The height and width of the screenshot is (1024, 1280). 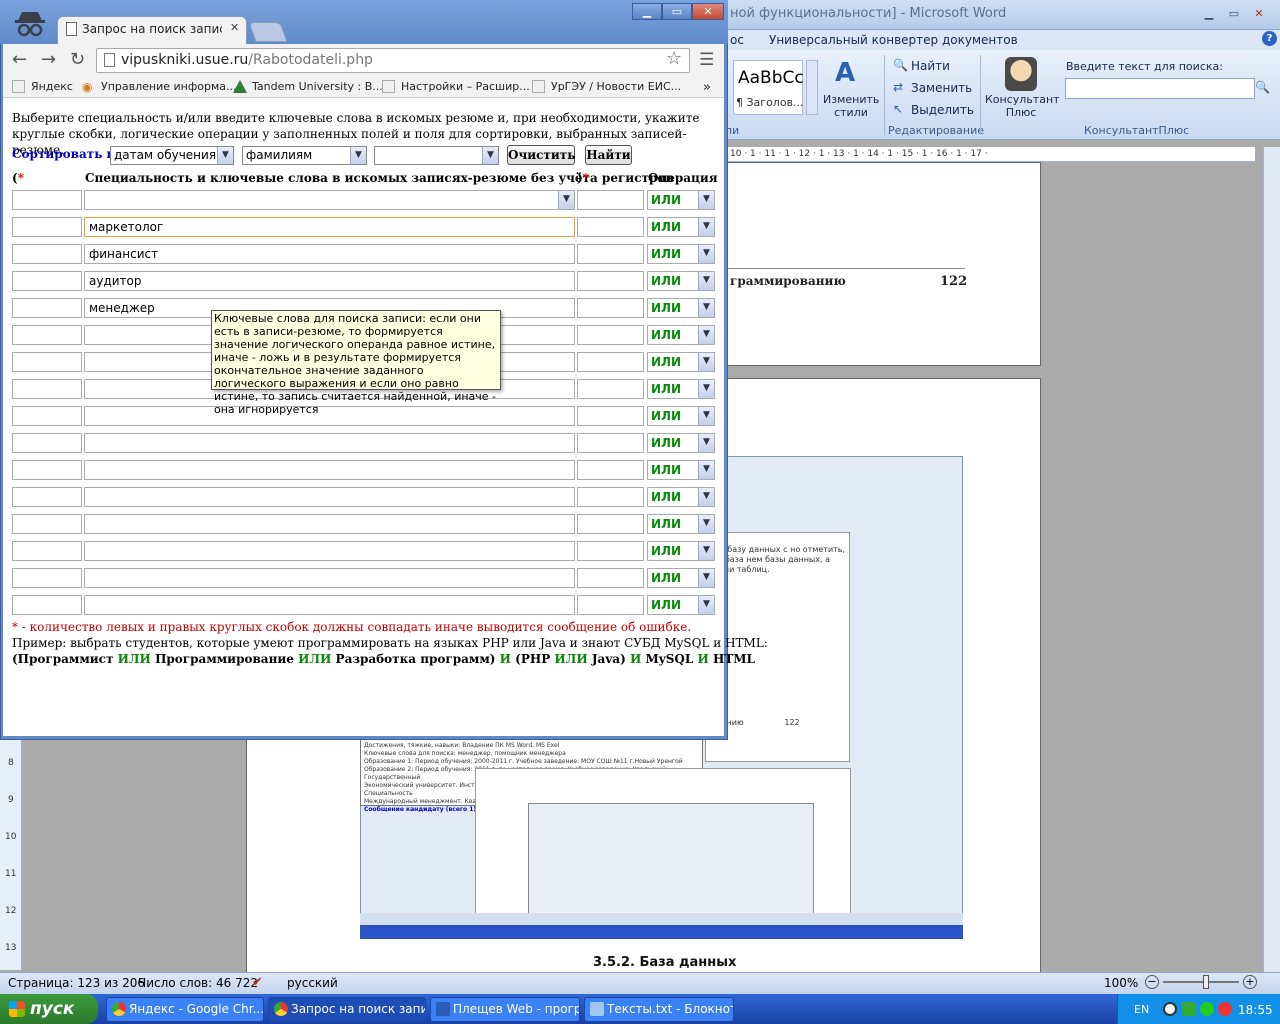 I want to click on status-language: русский, so click(x=312, y=983).